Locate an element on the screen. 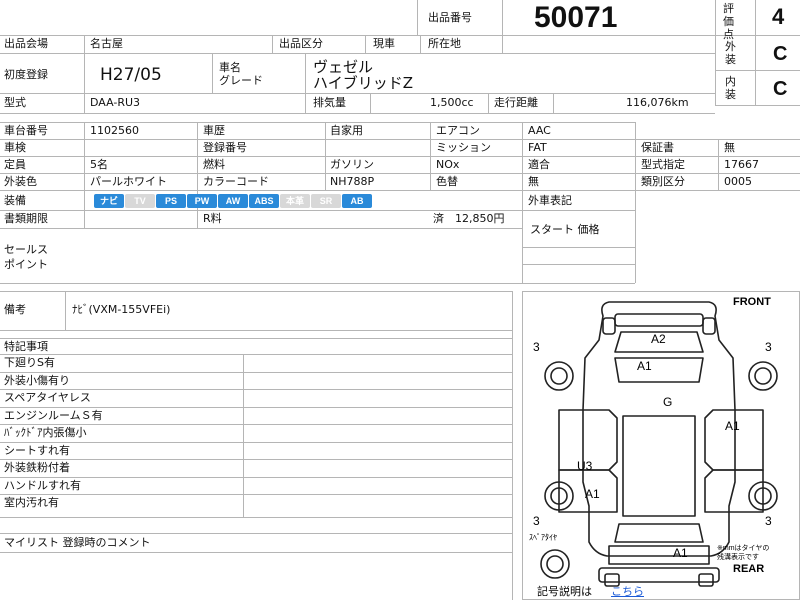 Image resolution: width=800 pixels, height=600 pixels. lot-label: 出品番号 is located at coordinates (450, 17).